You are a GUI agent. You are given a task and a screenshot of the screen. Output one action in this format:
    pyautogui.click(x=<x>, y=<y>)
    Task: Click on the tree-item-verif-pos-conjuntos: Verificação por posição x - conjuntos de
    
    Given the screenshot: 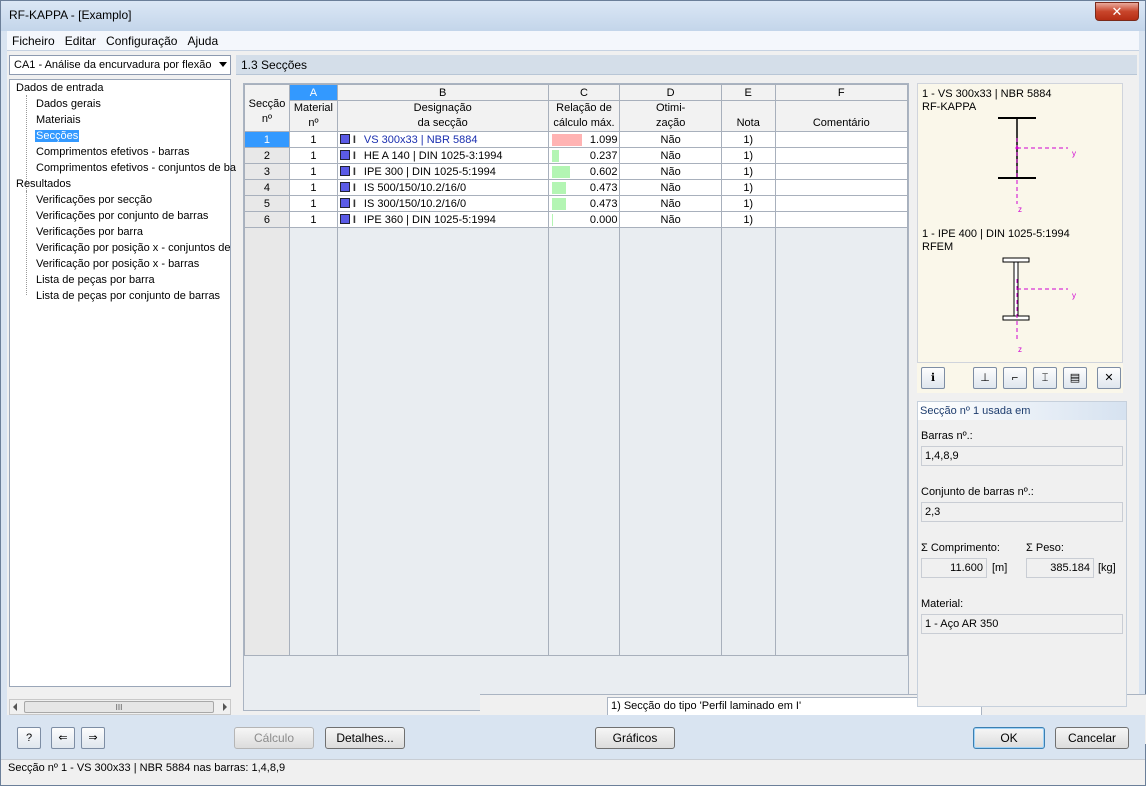 What is the action you would take?
    pyautogui.click(x=133, y=248)
    